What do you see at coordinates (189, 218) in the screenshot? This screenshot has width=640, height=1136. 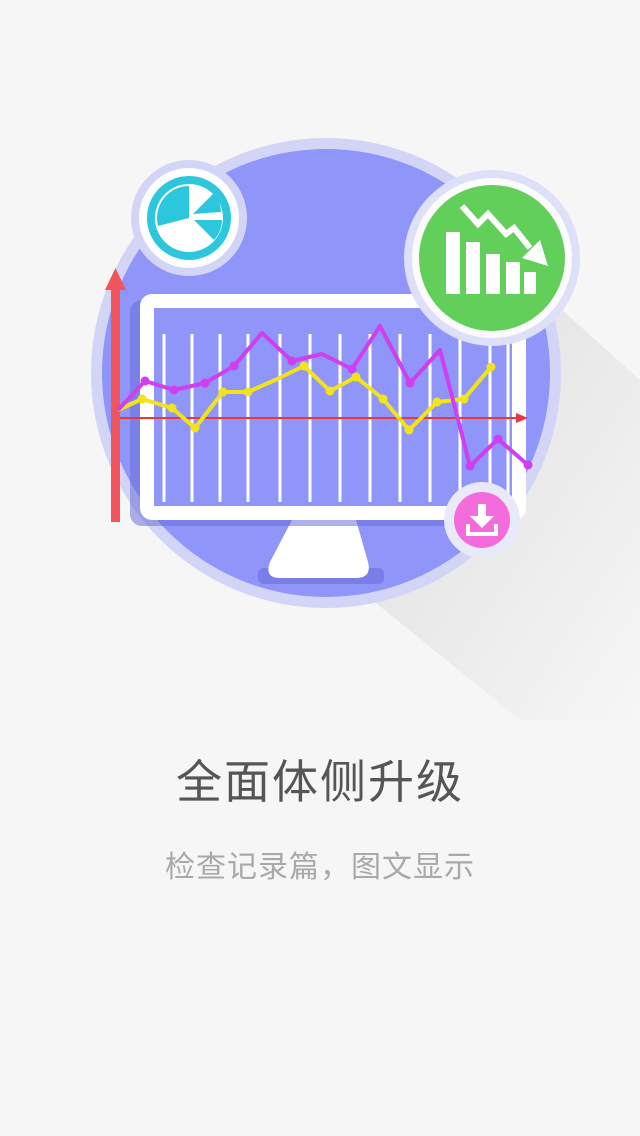 I see `pie-chart-icon` at bounding box center [189, 218].